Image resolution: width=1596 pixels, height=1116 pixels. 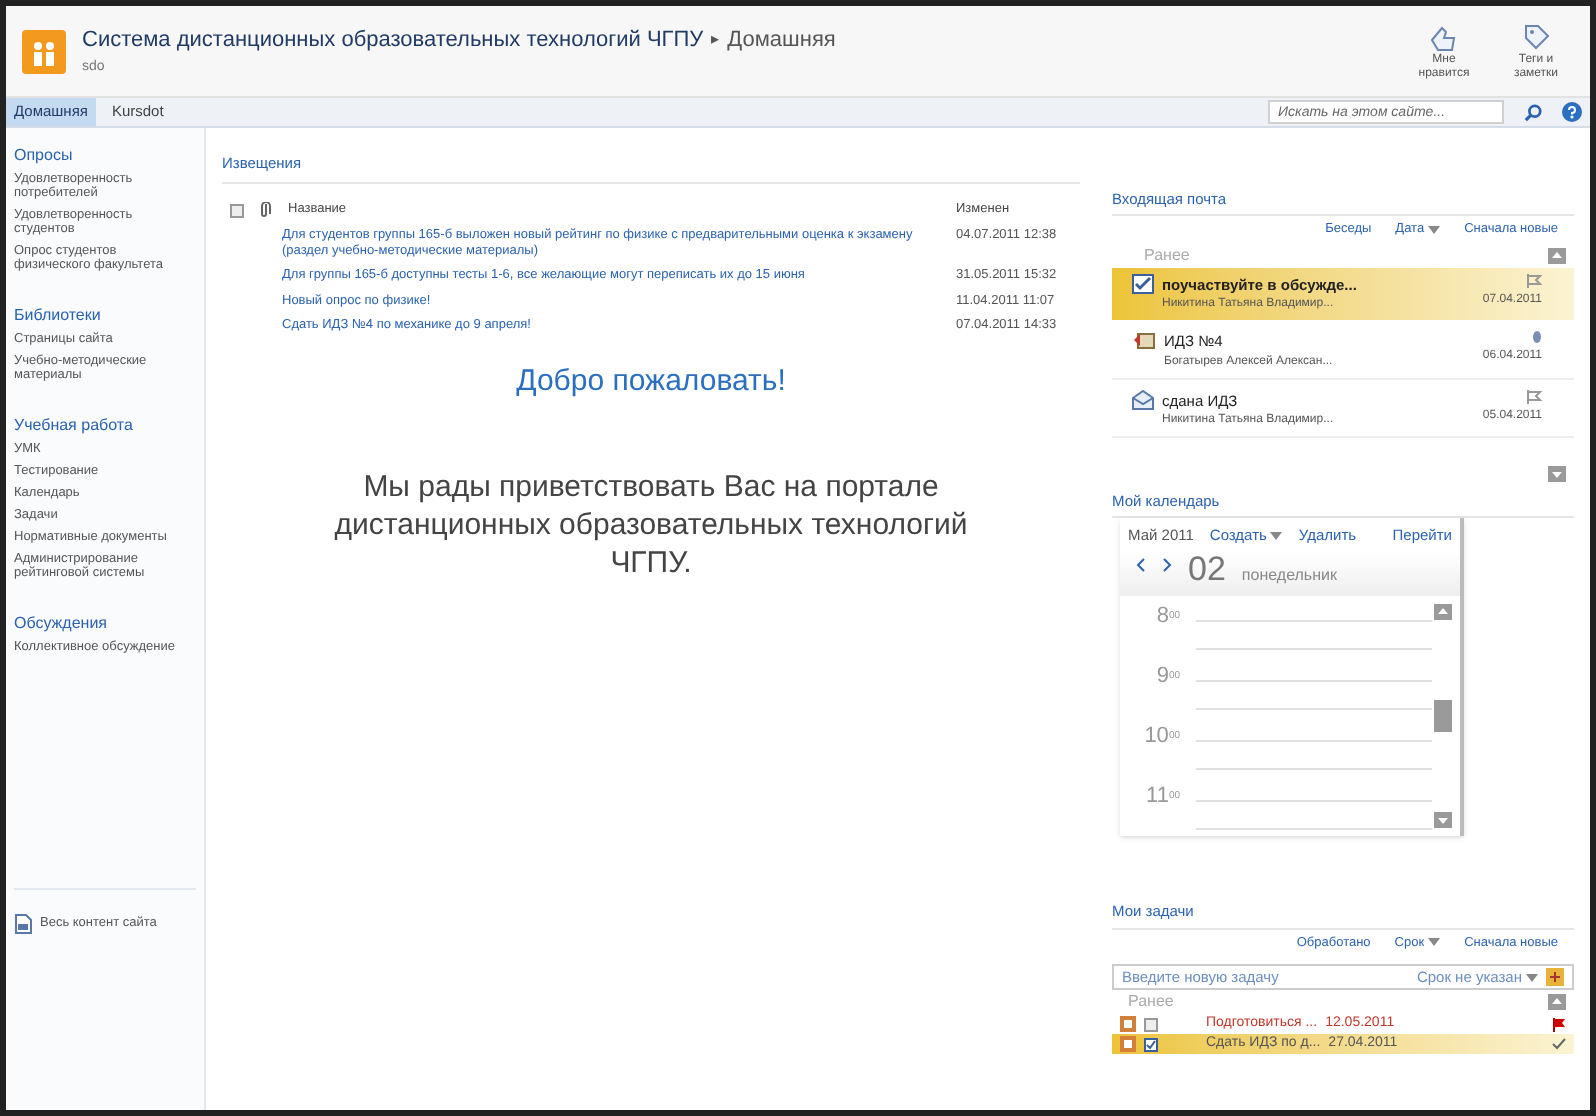 I want to click on select-all-checkbox, so click(x=237, y=210).